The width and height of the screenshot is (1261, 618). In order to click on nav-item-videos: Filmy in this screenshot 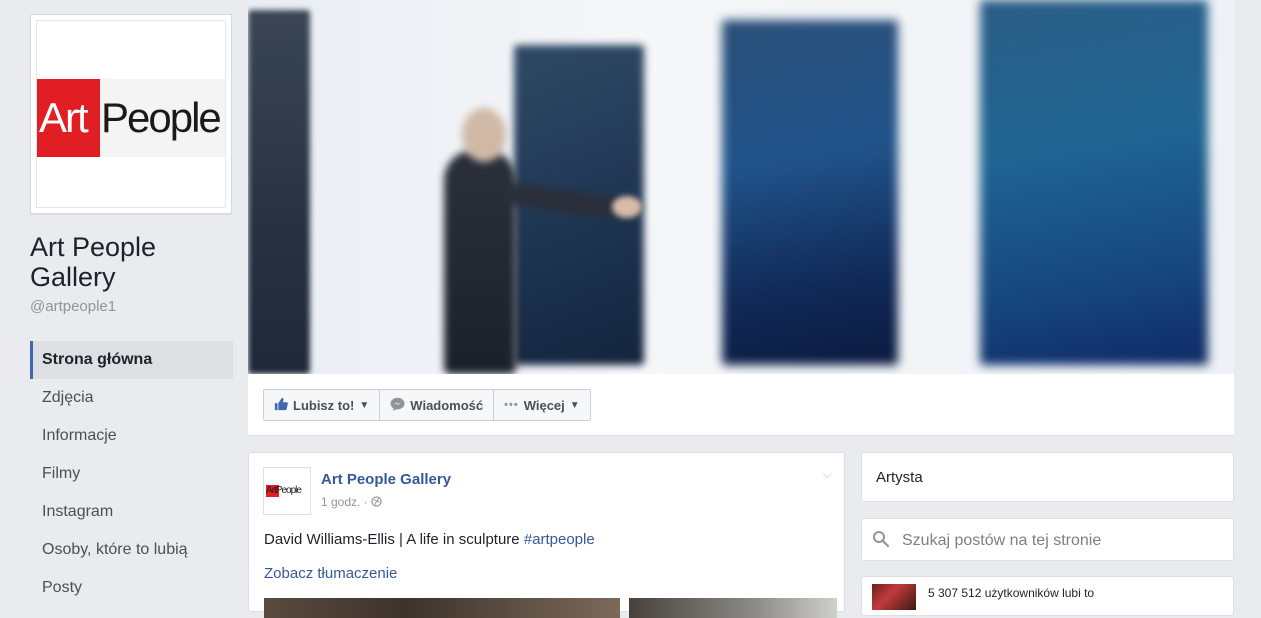, I will do `click(131, 474)`.